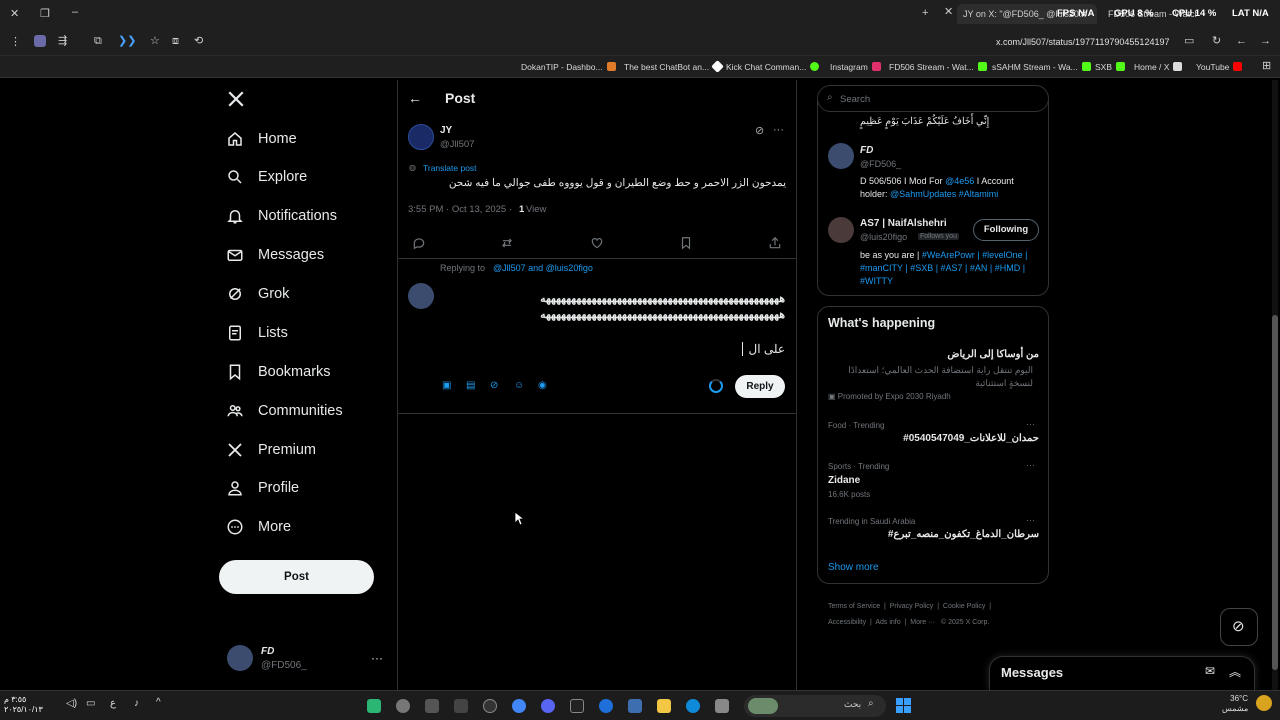  Describe the element at coordinates (419, 243) in the screenshot. I see `reply-icon` at that location.